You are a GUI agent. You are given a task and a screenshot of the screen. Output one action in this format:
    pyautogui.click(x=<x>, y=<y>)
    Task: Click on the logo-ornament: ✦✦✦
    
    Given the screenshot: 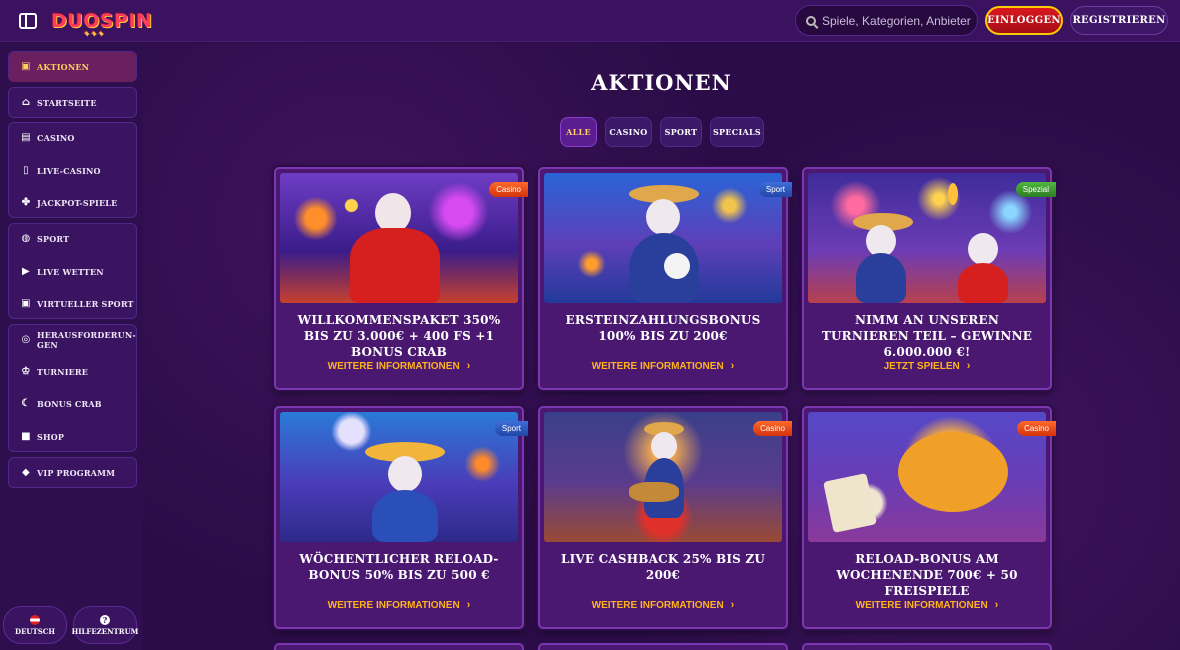 What is the action you would take?
    pyautogui.click(x=94, y=33)
    